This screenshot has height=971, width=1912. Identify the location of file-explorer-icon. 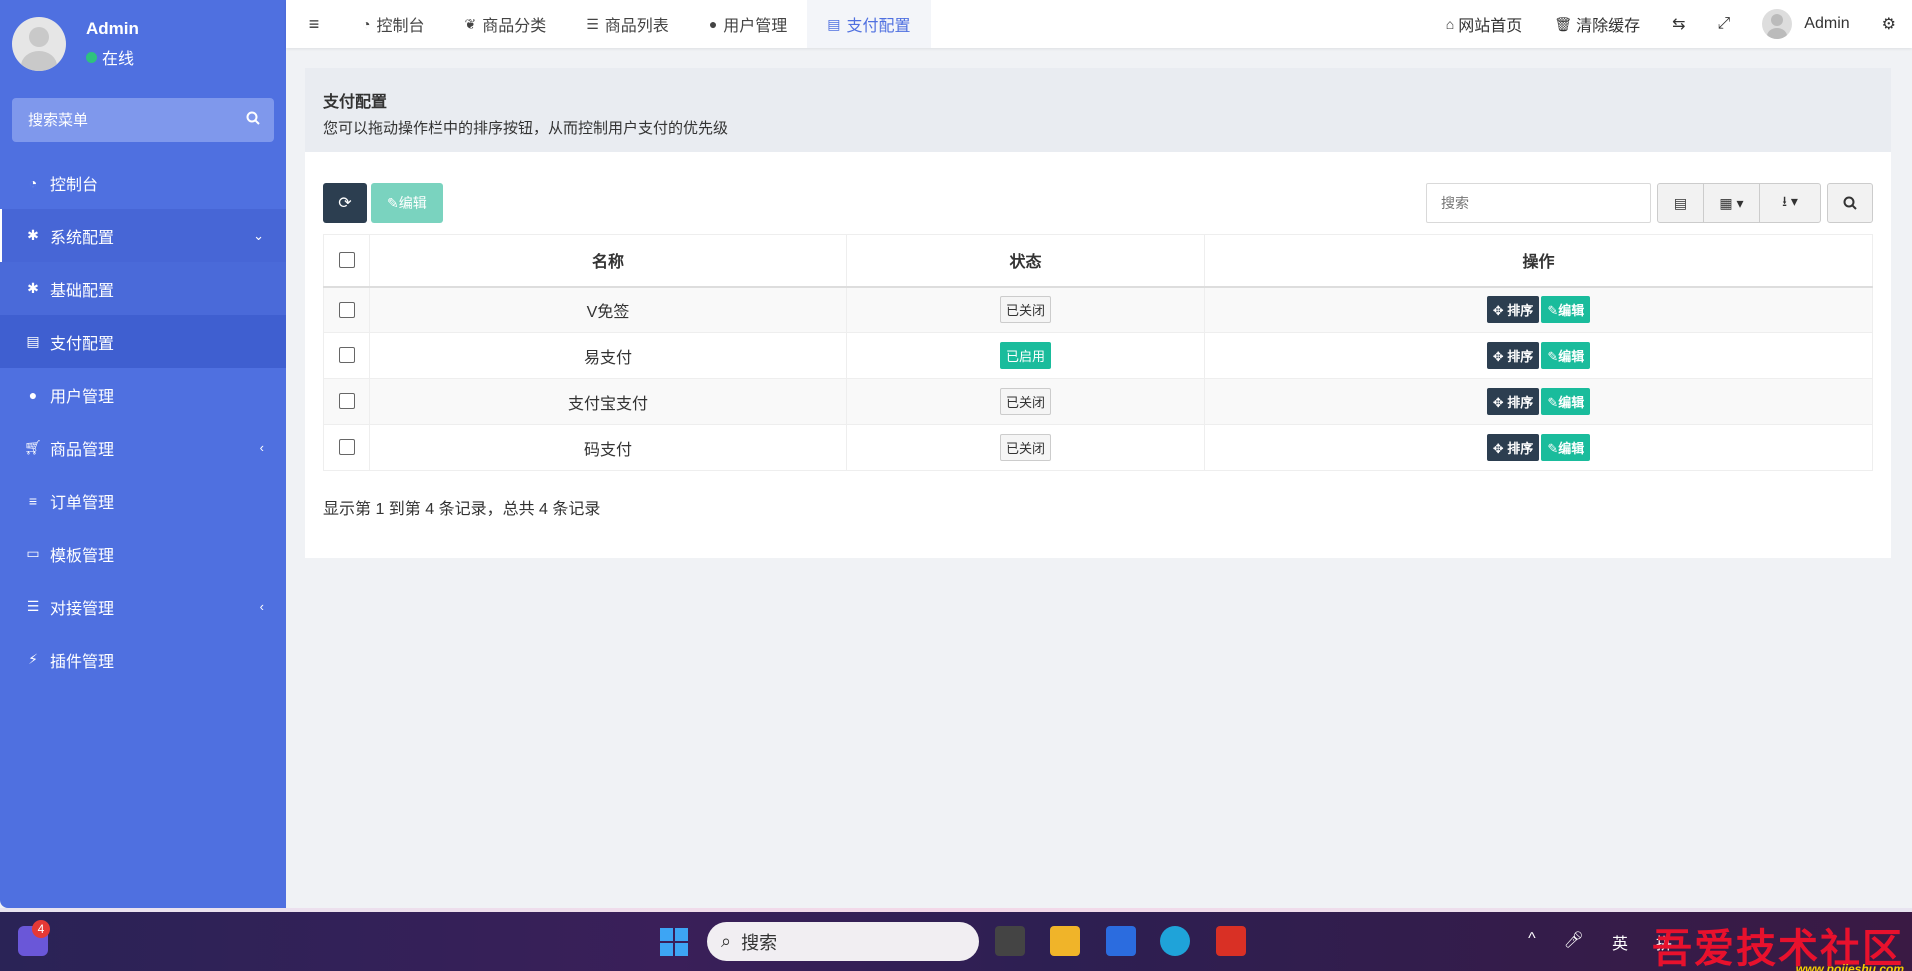
(1065, 941).